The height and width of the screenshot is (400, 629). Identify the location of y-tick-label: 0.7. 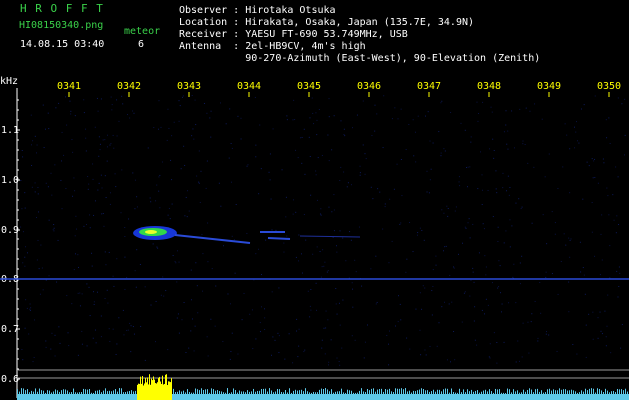
(10, 329).